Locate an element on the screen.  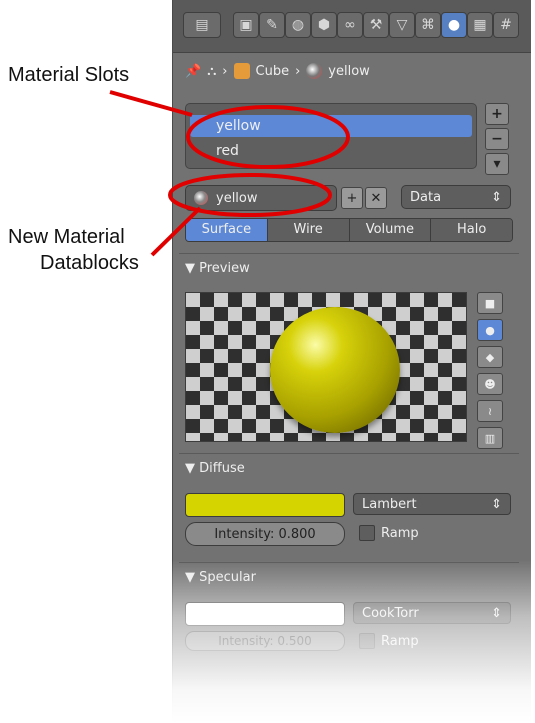
specular-shader-value: CookTorr is located at coordinates (390, 613).